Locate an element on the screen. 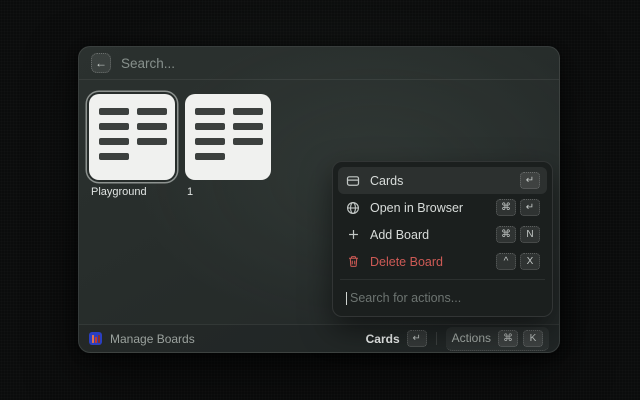 This screenshot has width=640, height=400. menu-item-label: Add Board is located at coordinates (400, 234).